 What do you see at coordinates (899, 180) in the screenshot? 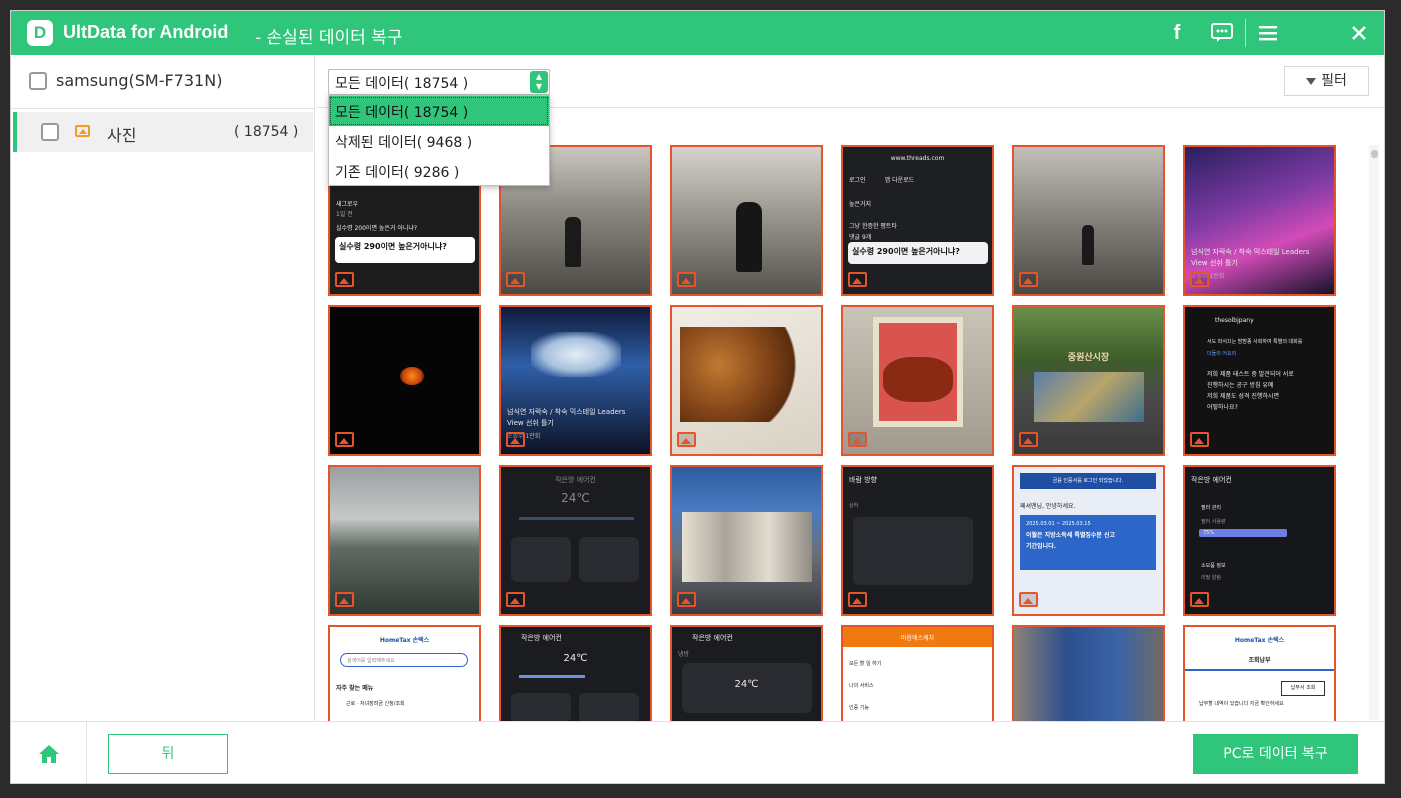
I see `thumb-tab: 앱 다운로드` at bounding box center [899, 180].